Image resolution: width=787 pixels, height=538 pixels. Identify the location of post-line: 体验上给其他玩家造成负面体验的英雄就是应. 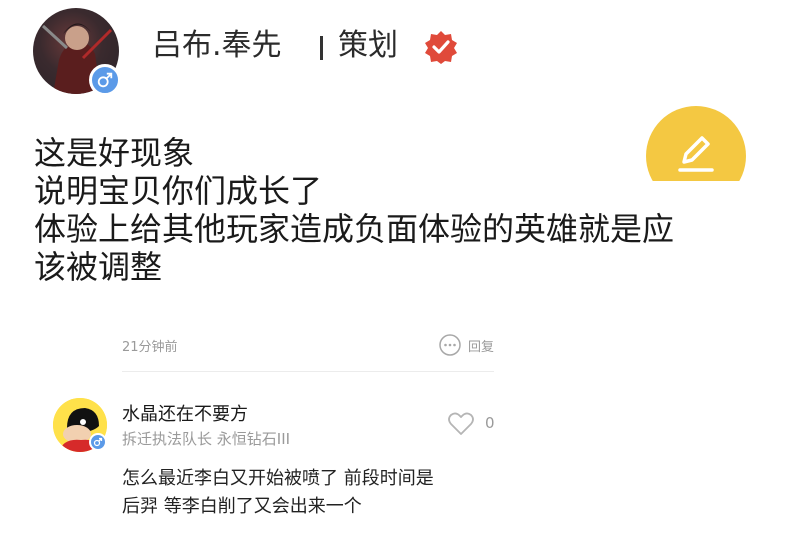
(354, 229).